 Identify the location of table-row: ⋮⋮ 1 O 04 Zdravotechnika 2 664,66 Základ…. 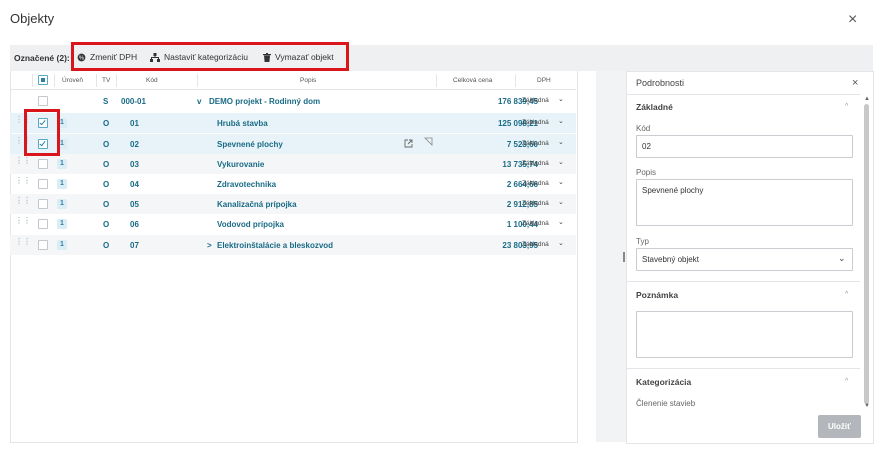
(293, 184).